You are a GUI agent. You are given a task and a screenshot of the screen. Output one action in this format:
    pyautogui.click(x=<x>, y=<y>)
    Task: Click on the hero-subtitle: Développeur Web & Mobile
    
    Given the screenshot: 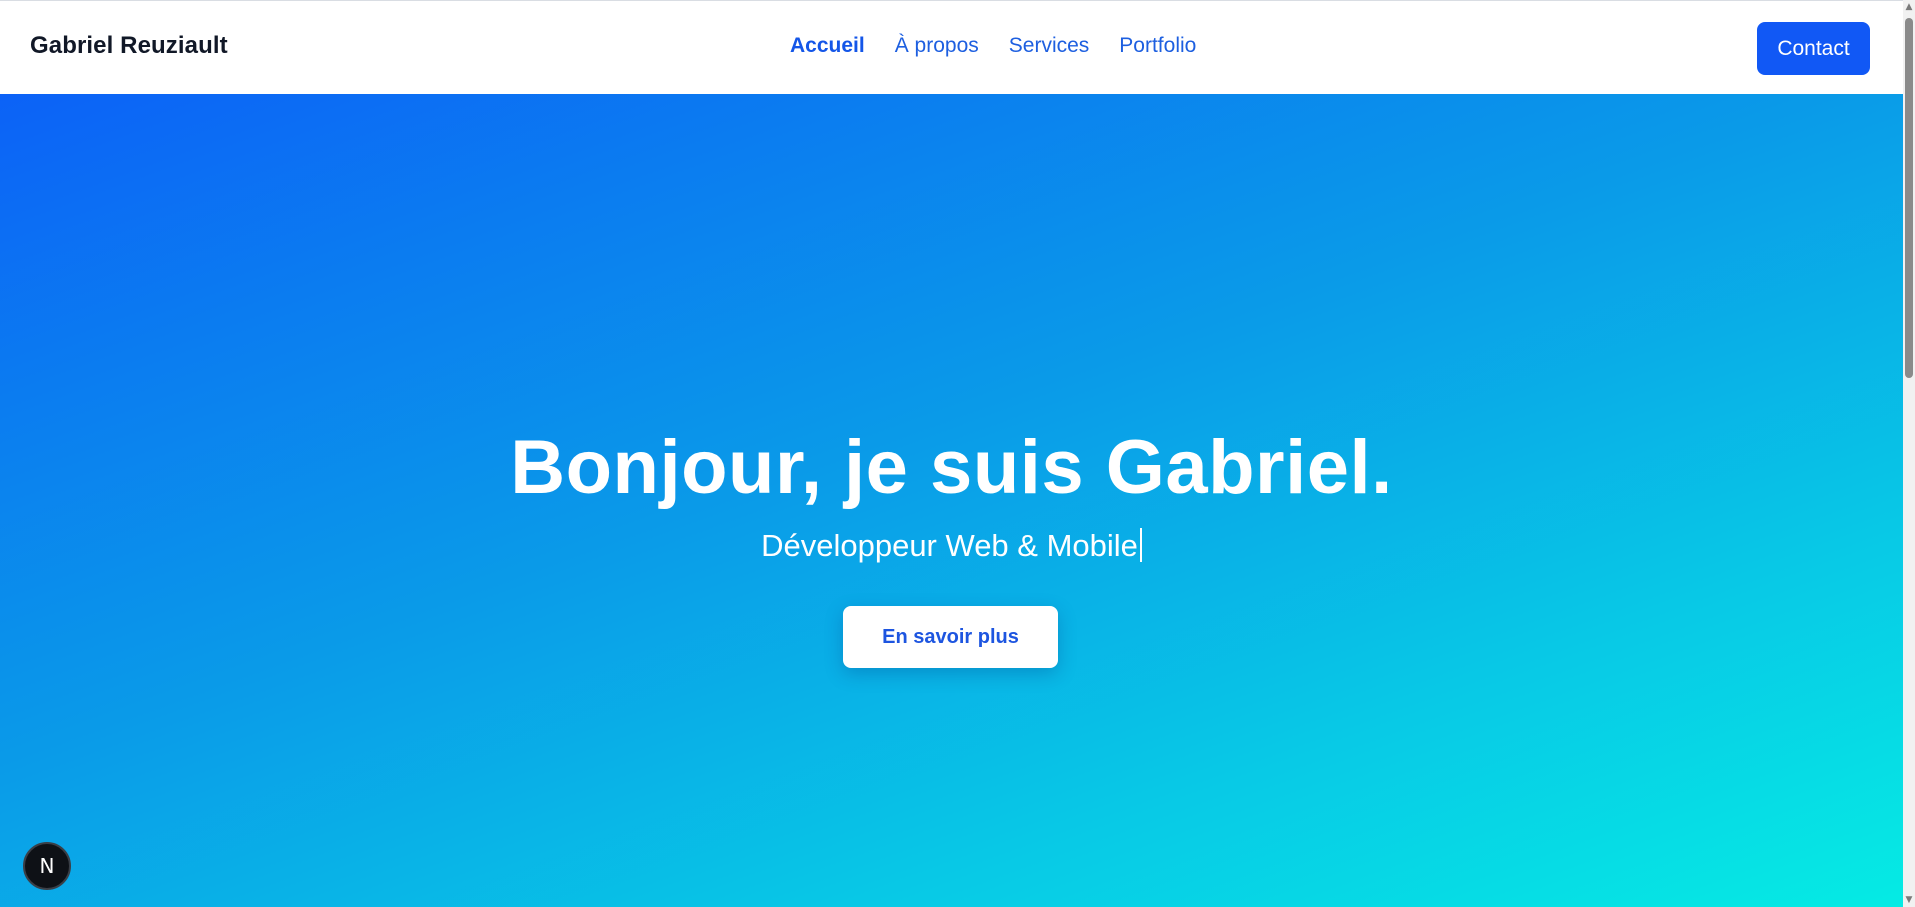 What is the action you would take?
    pyautogui.click(x=949, y=545)
    